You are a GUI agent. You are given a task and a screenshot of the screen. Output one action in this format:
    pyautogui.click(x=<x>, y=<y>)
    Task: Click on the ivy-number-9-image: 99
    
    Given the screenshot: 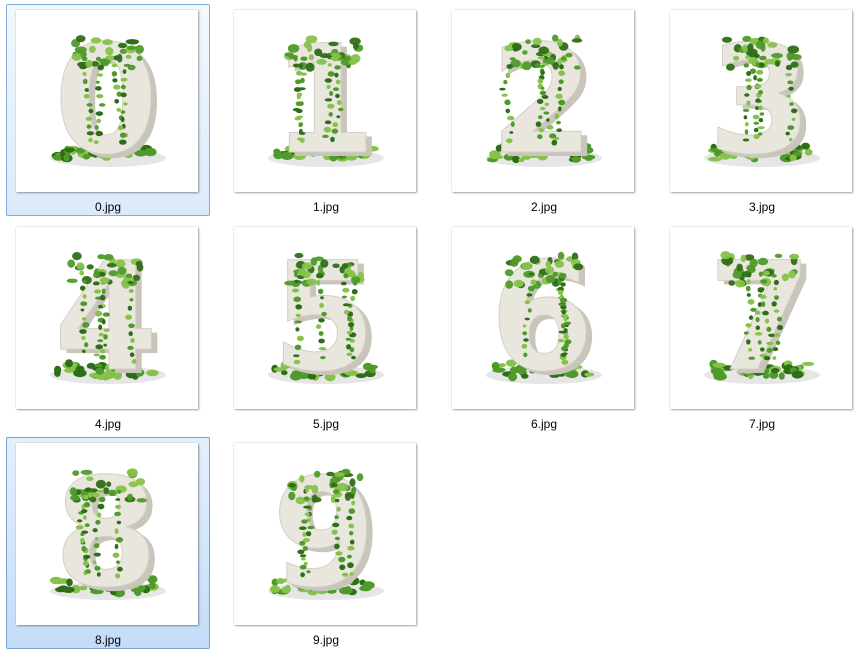 What is the action you would take?
    pyautogui.click(x=326, y=536)
    